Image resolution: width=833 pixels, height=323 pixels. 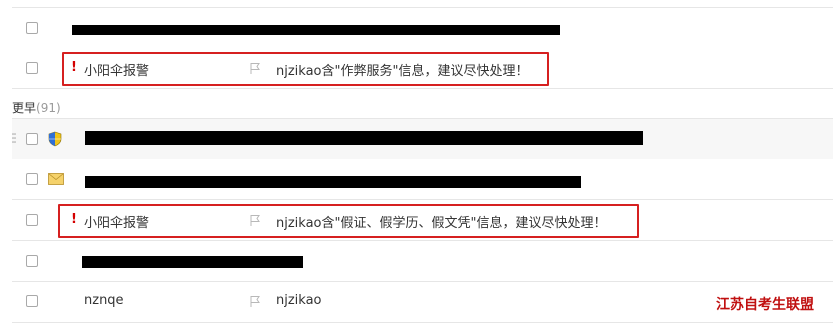 What do you see at coordinates (299, 300) in the screenshot?
I see `mail-subject: njzikao` at bounding box center [299, 300].